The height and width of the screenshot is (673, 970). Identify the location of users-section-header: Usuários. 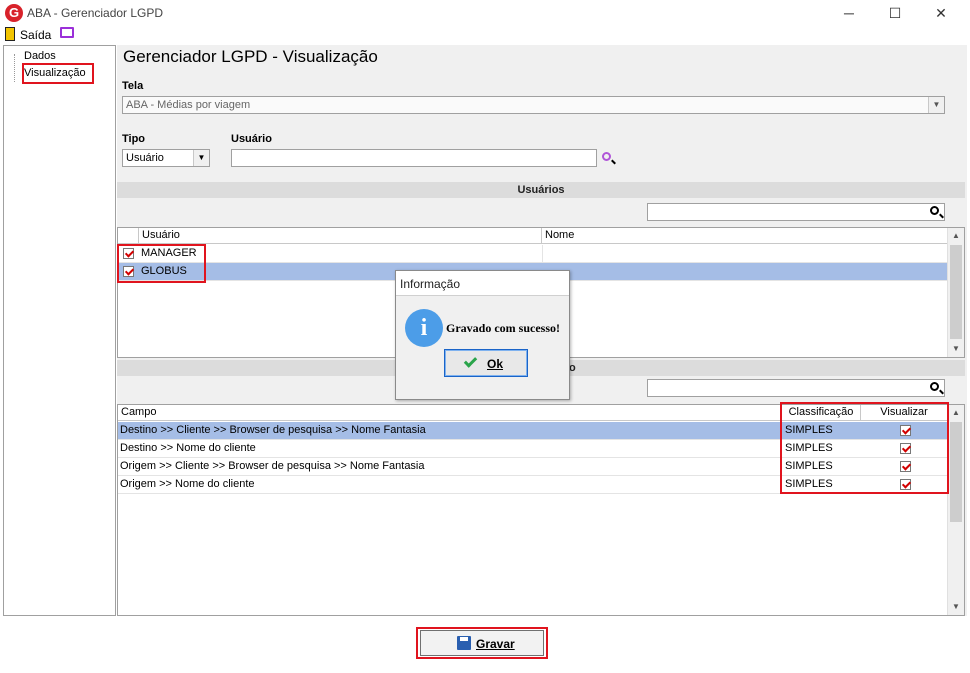
(541, 190).